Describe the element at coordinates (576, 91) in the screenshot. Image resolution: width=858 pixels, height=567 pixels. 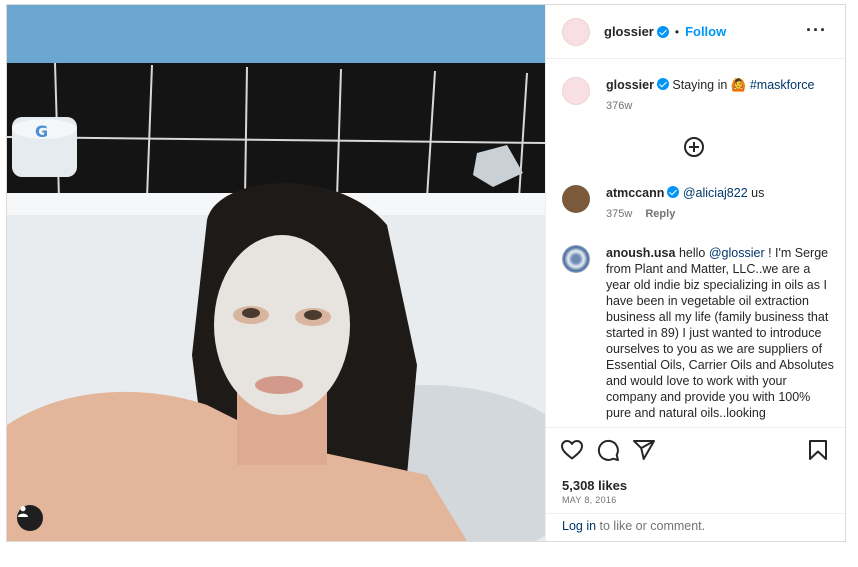
I see `caption-avatar` at that location.